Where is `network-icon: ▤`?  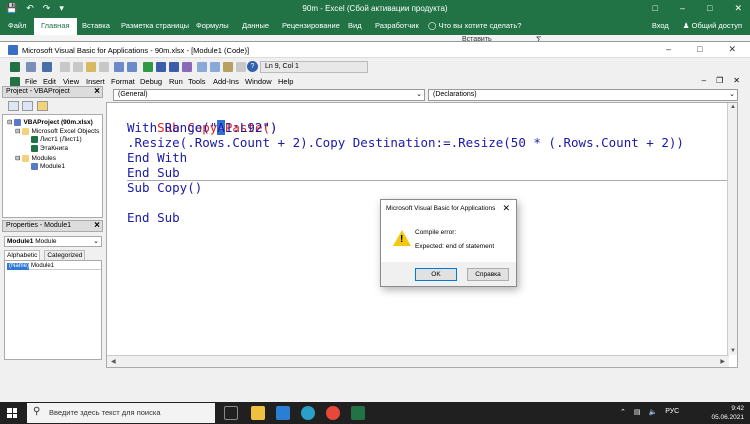
network-icon: ▤ is located at coordinates (637, 412).